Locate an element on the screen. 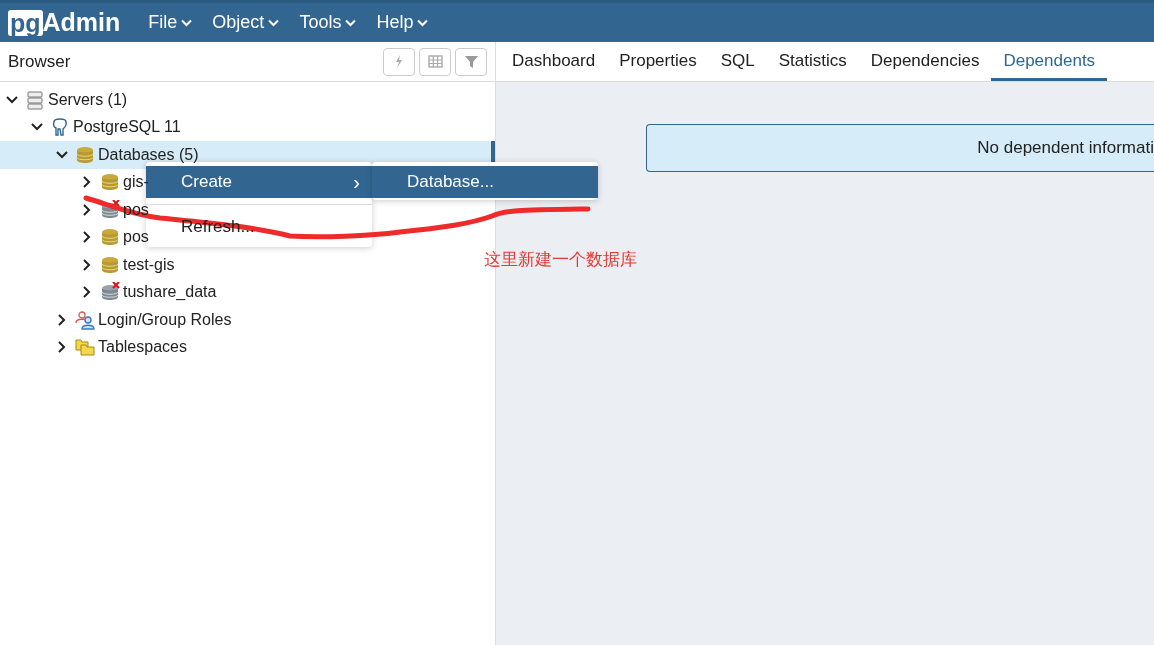 This screenshot has width=1154, height=645. menu-item: Object is located at coordinates (246, 22).